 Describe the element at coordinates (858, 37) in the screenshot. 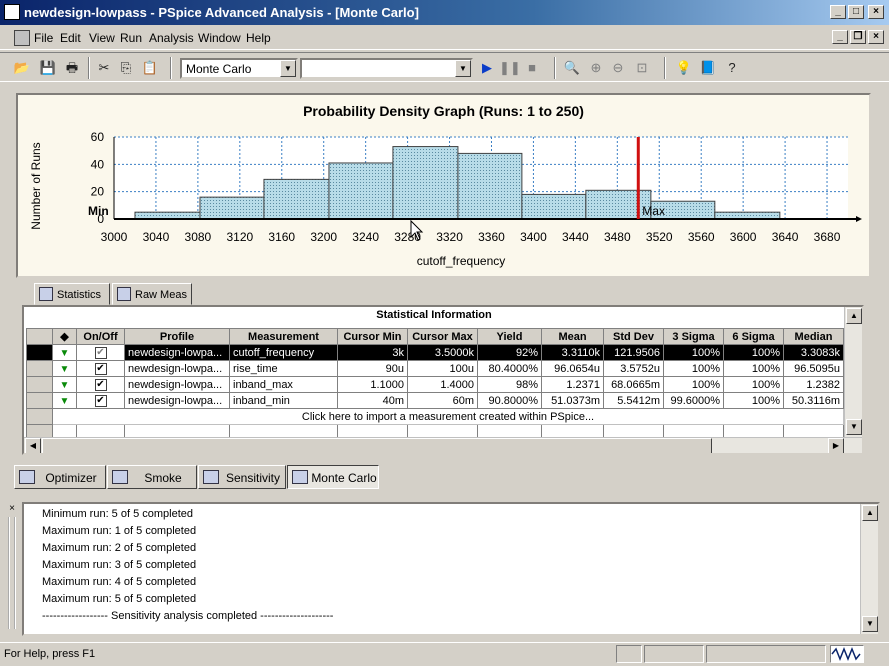

I see `child-restore-button: ❐` at that location.